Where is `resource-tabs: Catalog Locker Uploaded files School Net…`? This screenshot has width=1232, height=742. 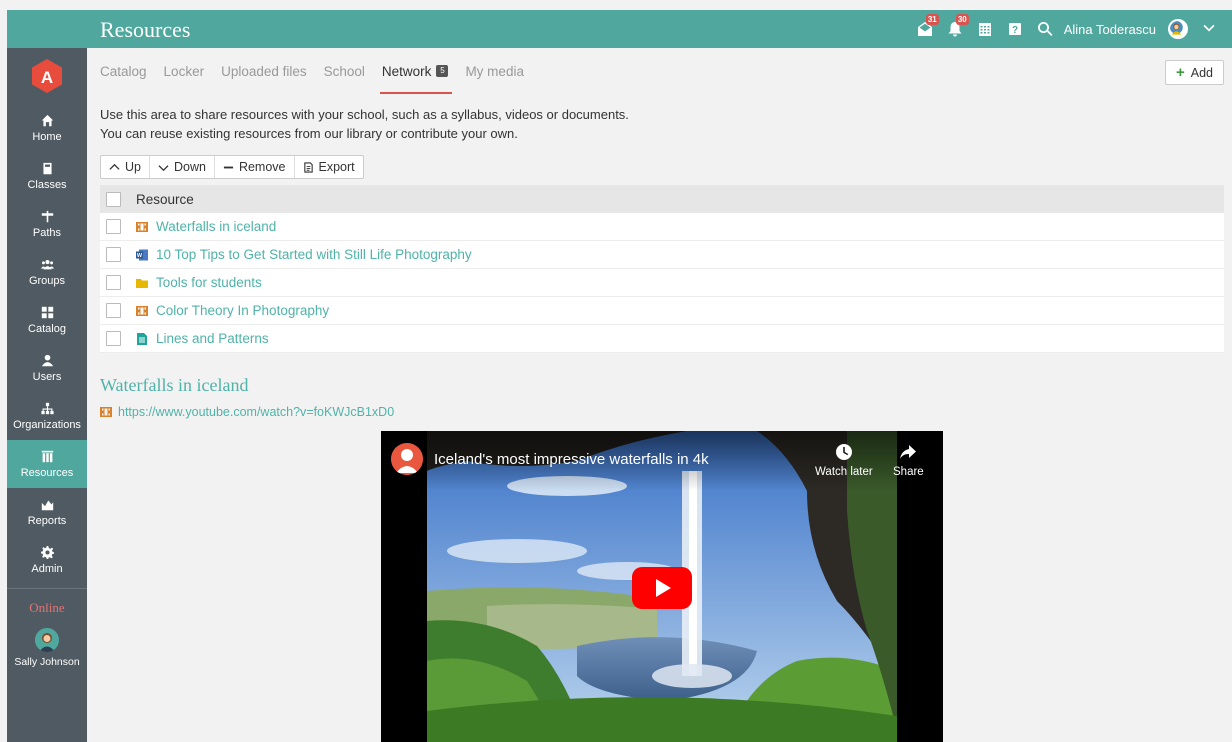 resource-tabs: Catalog Locker Uploaded files School Net… is located at coordinates (662, 71).